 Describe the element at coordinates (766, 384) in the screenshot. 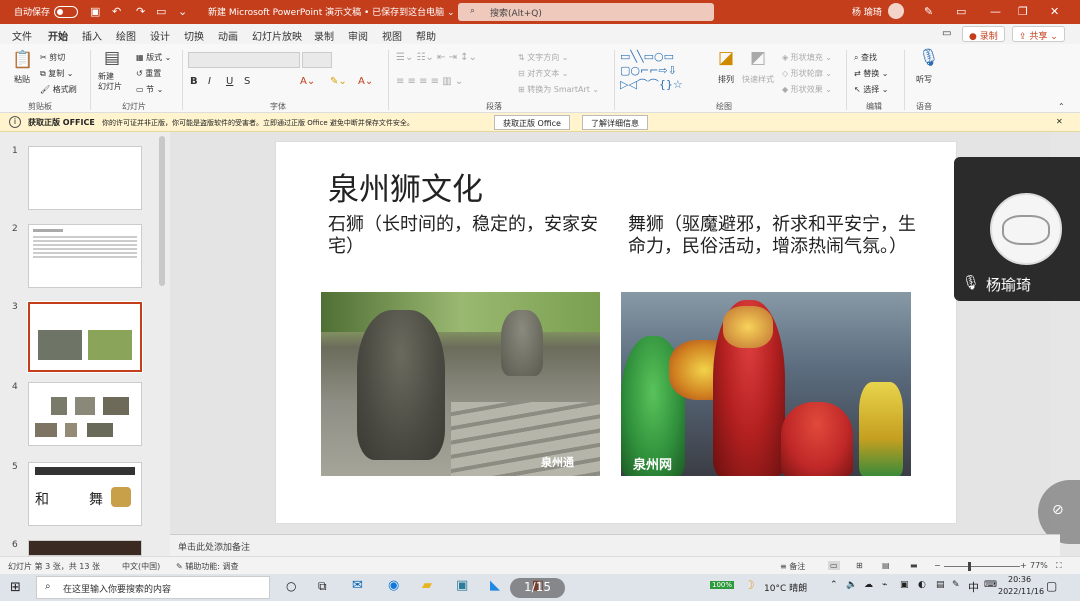

I see `lion-dance-photo: 泉州网` at that location.